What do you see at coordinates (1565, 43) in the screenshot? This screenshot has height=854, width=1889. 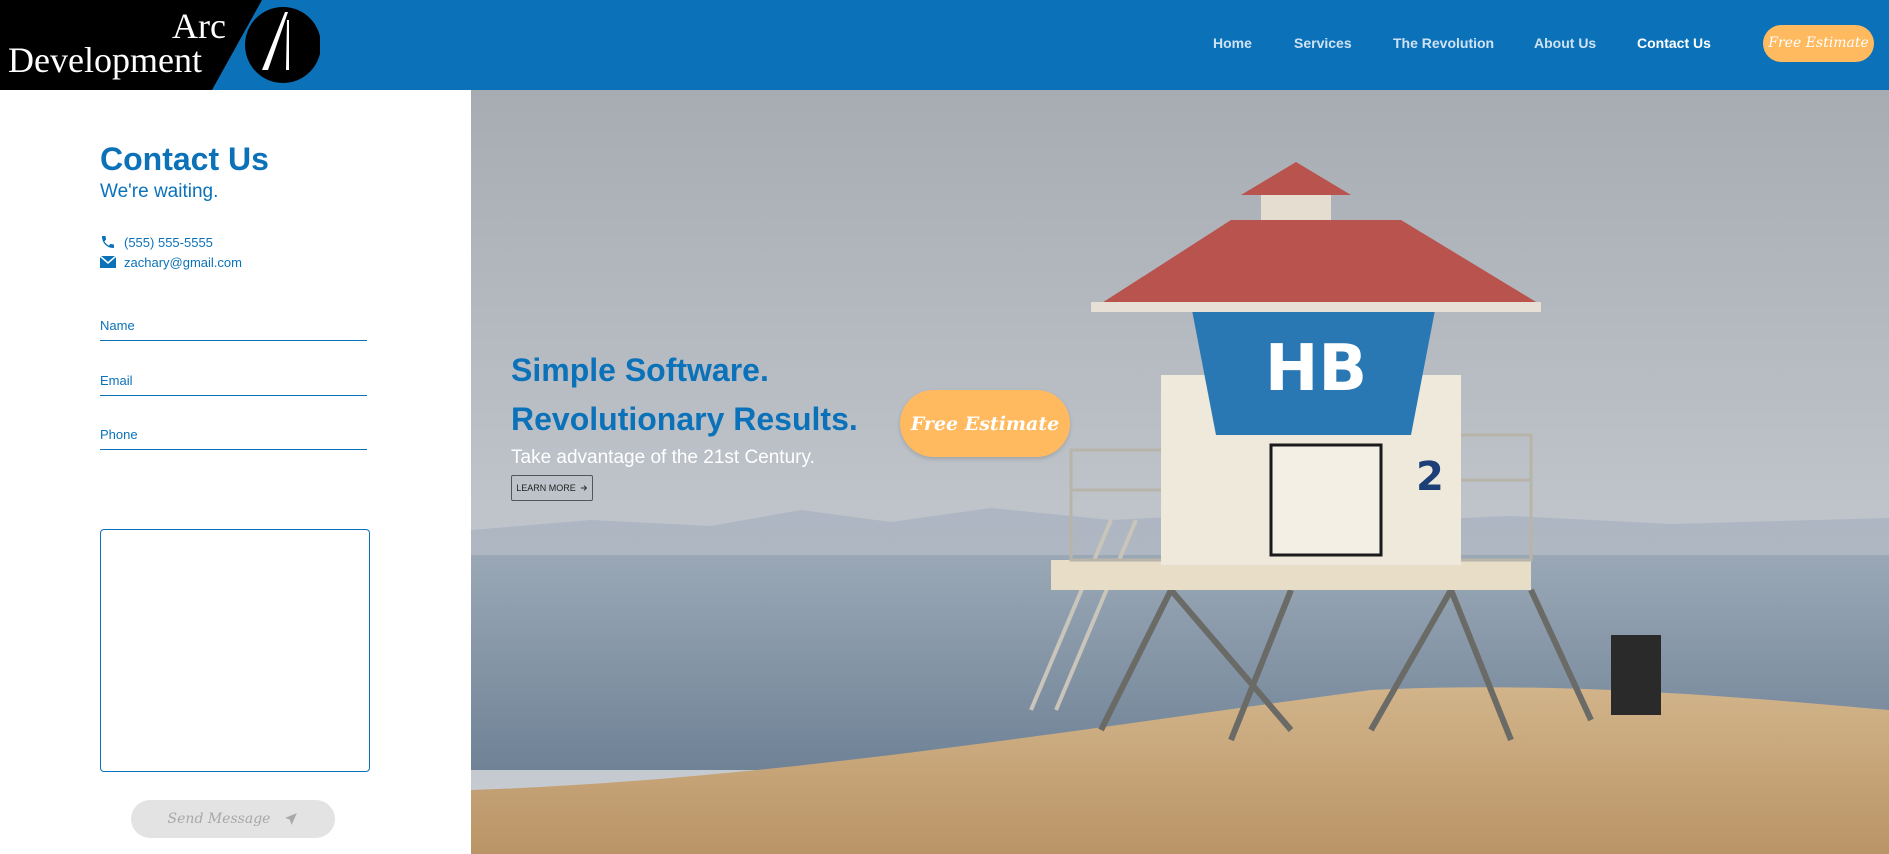 I see `nav-about-us: About Us` at bounding box center [1565, 43].